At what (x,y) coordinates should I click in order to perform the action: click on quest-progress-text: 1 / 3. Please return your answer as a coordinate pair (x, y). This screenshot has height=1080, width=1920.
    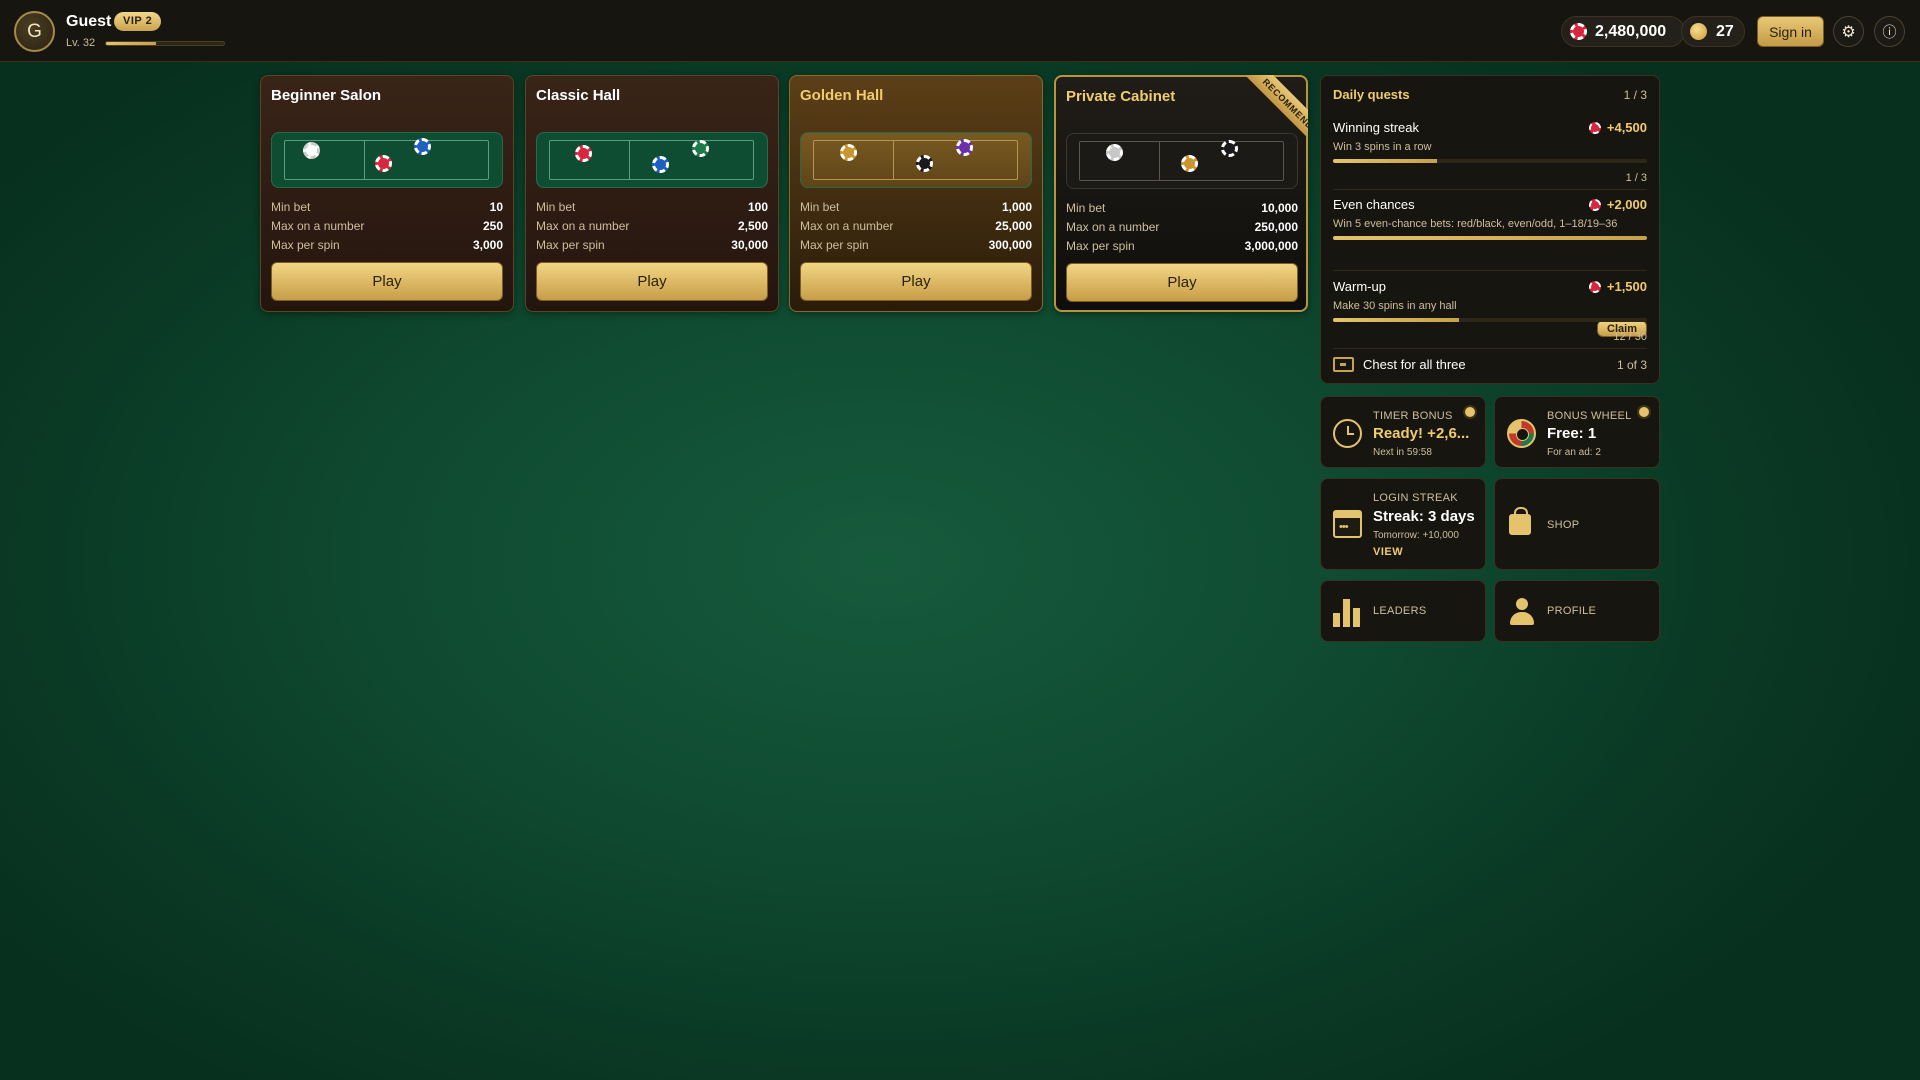
    Looking at the image, I should click on (1636, 178).